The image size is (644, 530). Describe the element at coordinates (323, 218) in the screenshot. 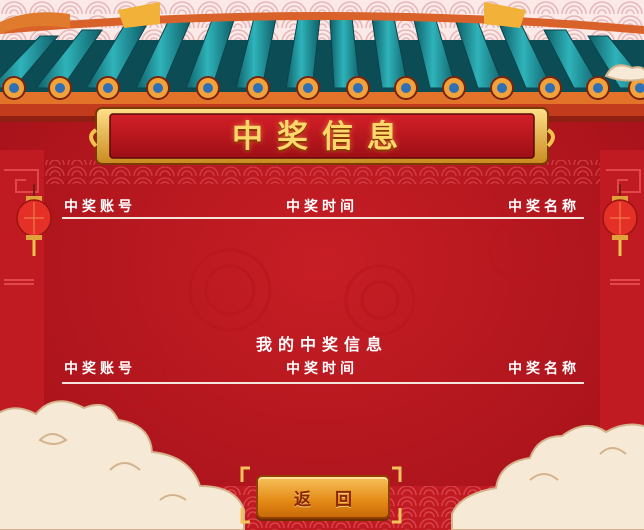

I see `winners-table-divider` at that location.